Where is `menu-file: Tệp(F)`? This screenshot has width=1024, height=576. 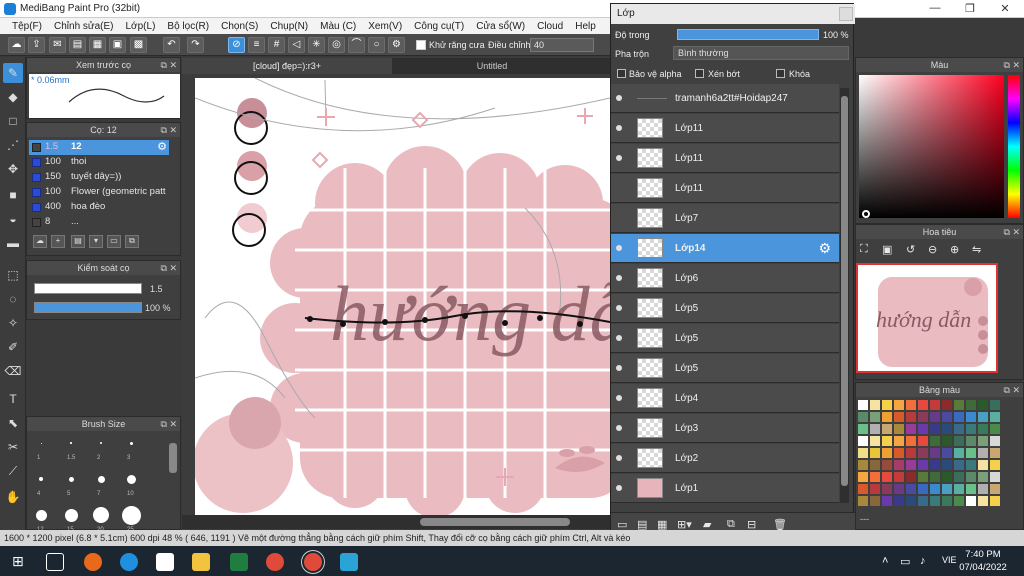 menu-file: Tệp(F) is located at coordinates (27, 26).